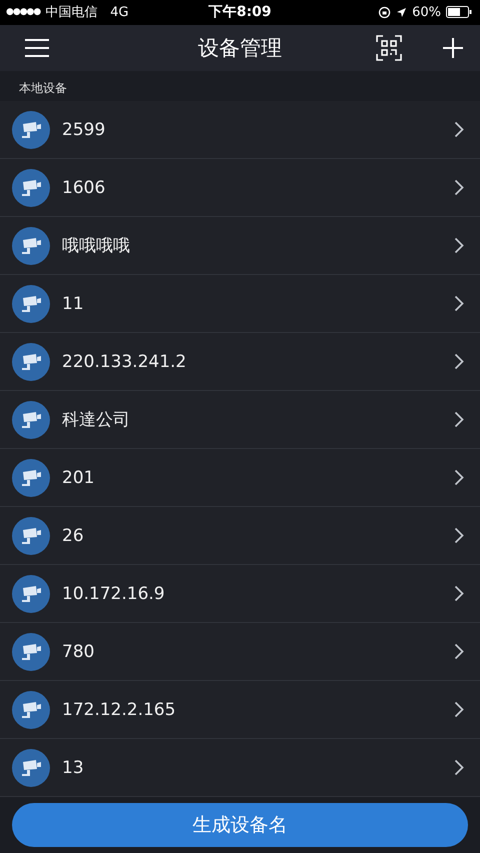 Image resolution: width=480 pixels, height=853 pixels. I want to click on plus-icon, so click(453, 47).